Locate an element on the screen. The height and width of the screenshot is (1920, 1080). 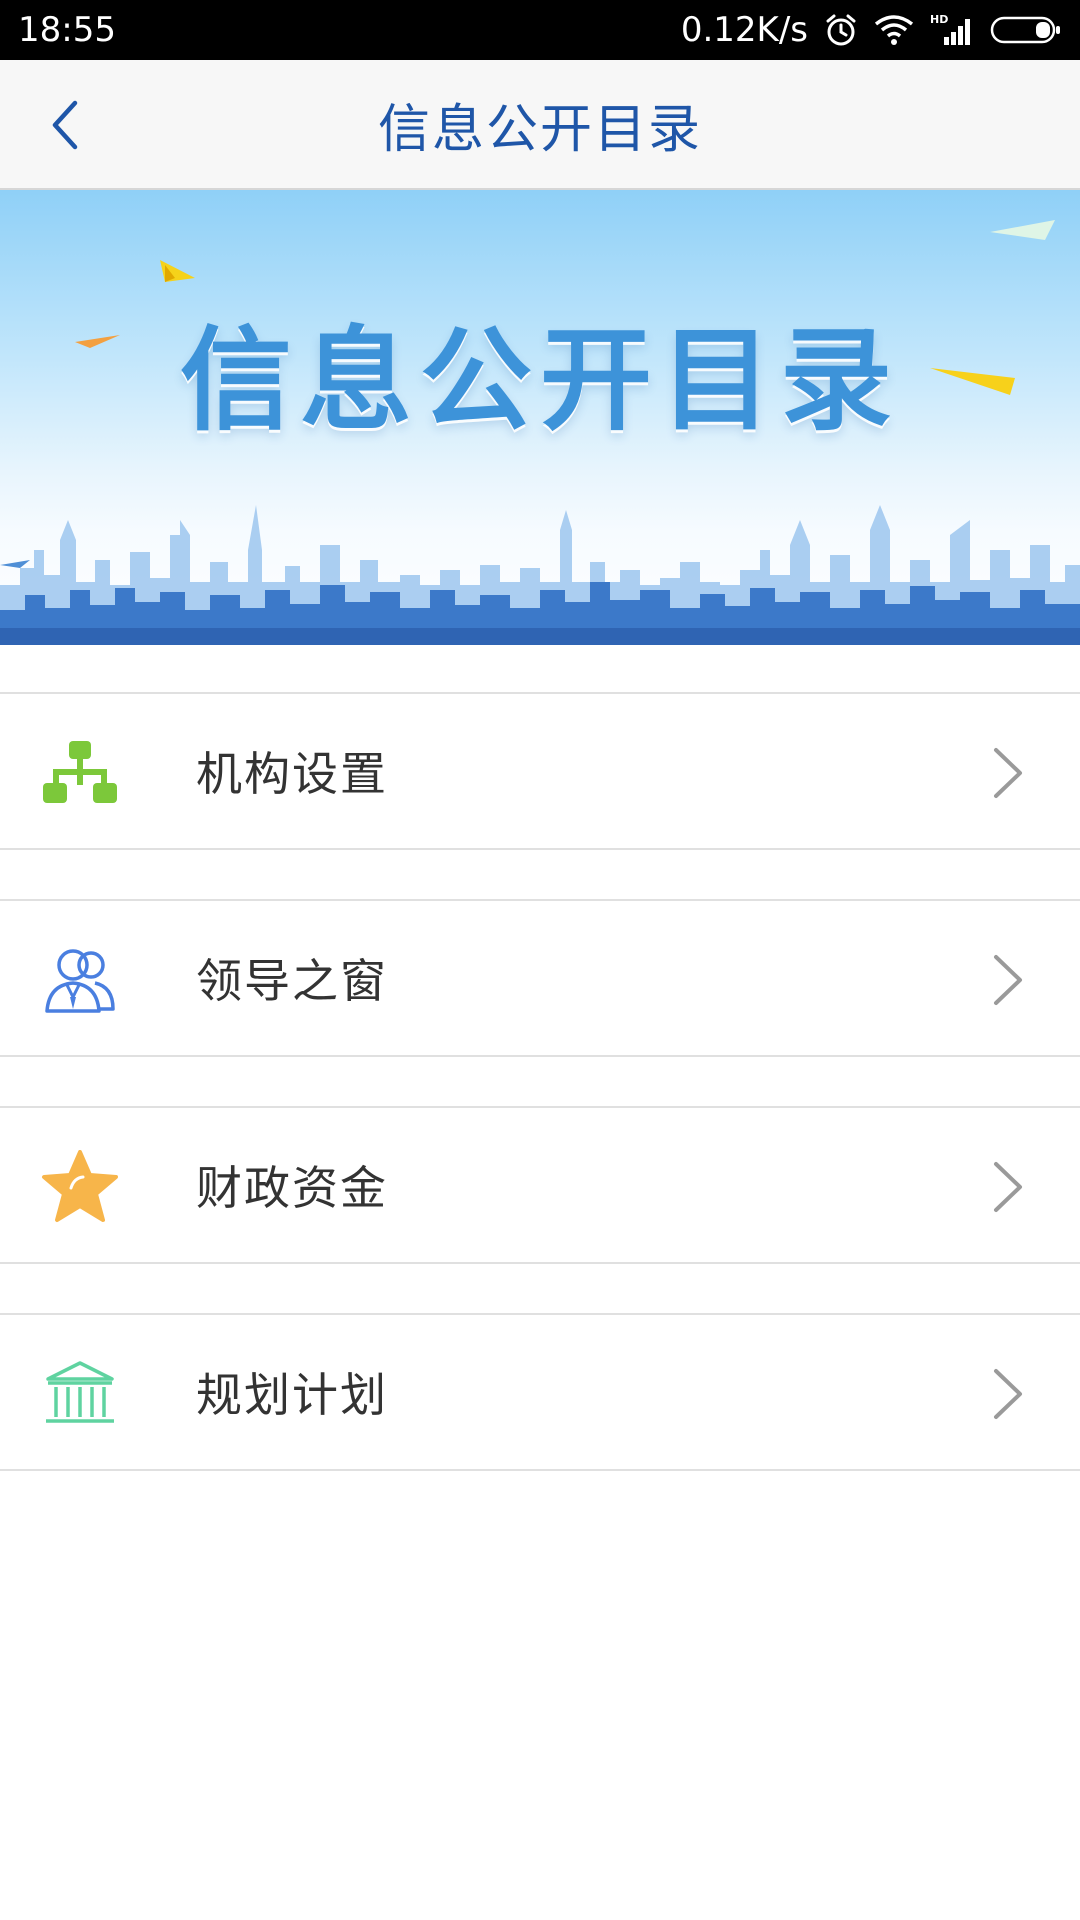
airplane-icon is located at coordinates (15, 564).